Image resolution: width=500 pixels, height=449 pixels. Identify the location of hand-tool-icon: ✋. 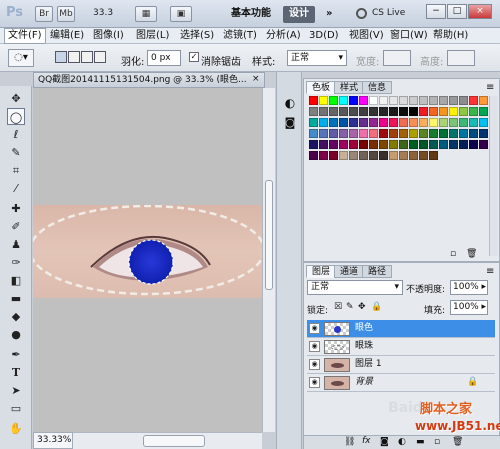
(16, 428).